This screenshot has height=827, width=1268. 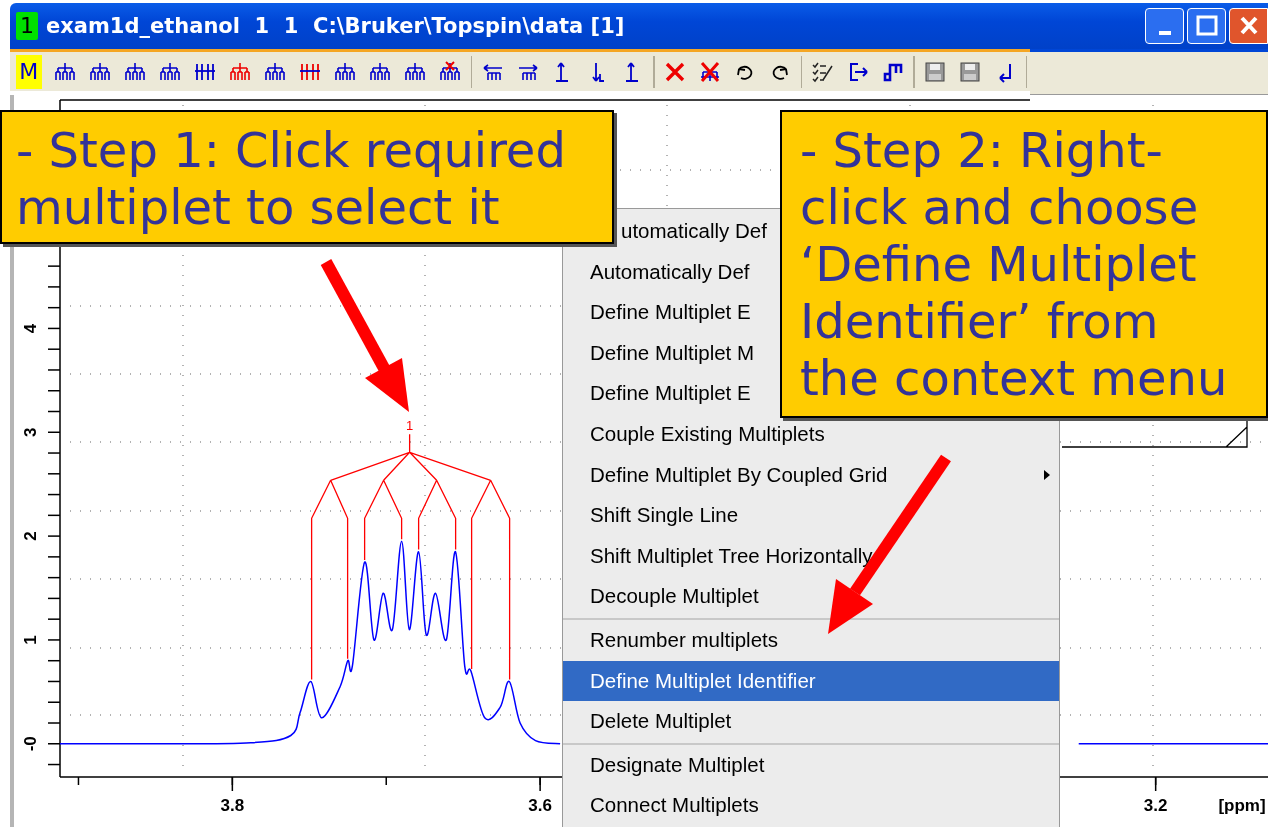 I want to click on window-title: exam1d_ethanol 1 1 C:\Bruker\Topspin\data [1], so click(x=336, y=26).